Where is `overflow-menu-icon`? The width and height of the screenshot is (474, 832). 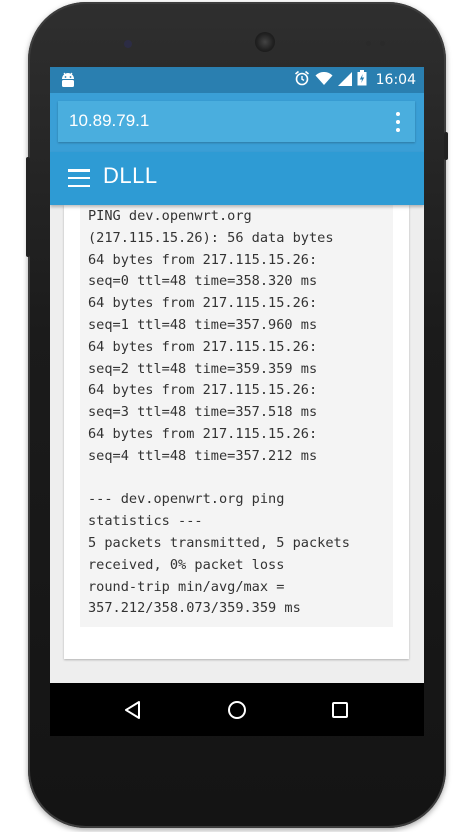
overflow-menu-icon is located at coordinates (398, 122).